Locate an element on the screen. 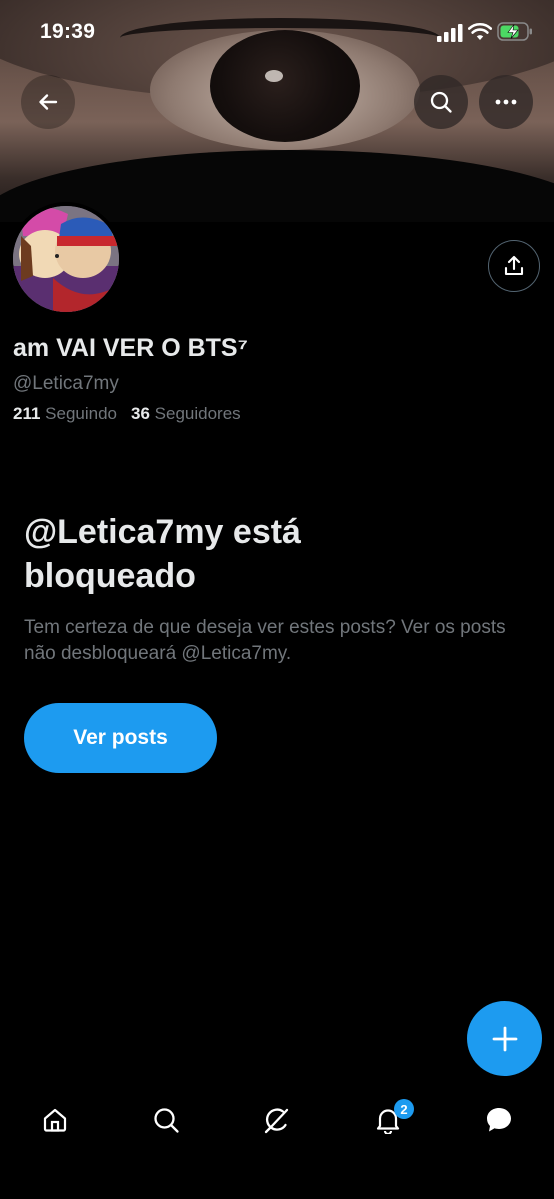 The height and width of the screenshot is (1199, 554). nav-notifications: 2 is located at coordinates (388, 1120).